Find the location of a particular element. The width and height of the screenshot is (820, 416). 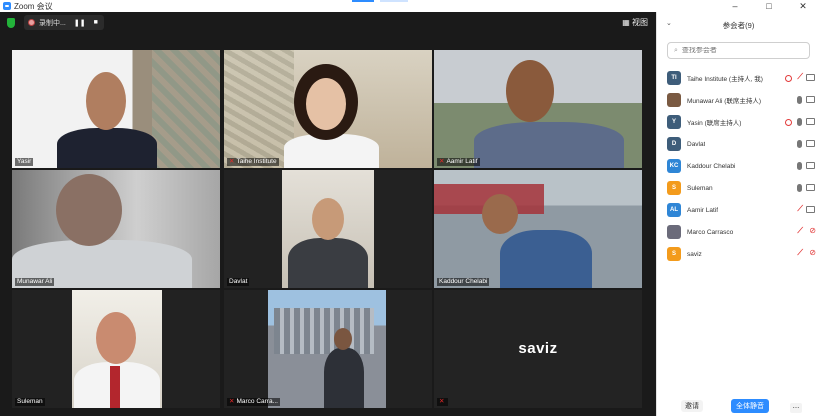

search-input is located at coordinates (741, 50).